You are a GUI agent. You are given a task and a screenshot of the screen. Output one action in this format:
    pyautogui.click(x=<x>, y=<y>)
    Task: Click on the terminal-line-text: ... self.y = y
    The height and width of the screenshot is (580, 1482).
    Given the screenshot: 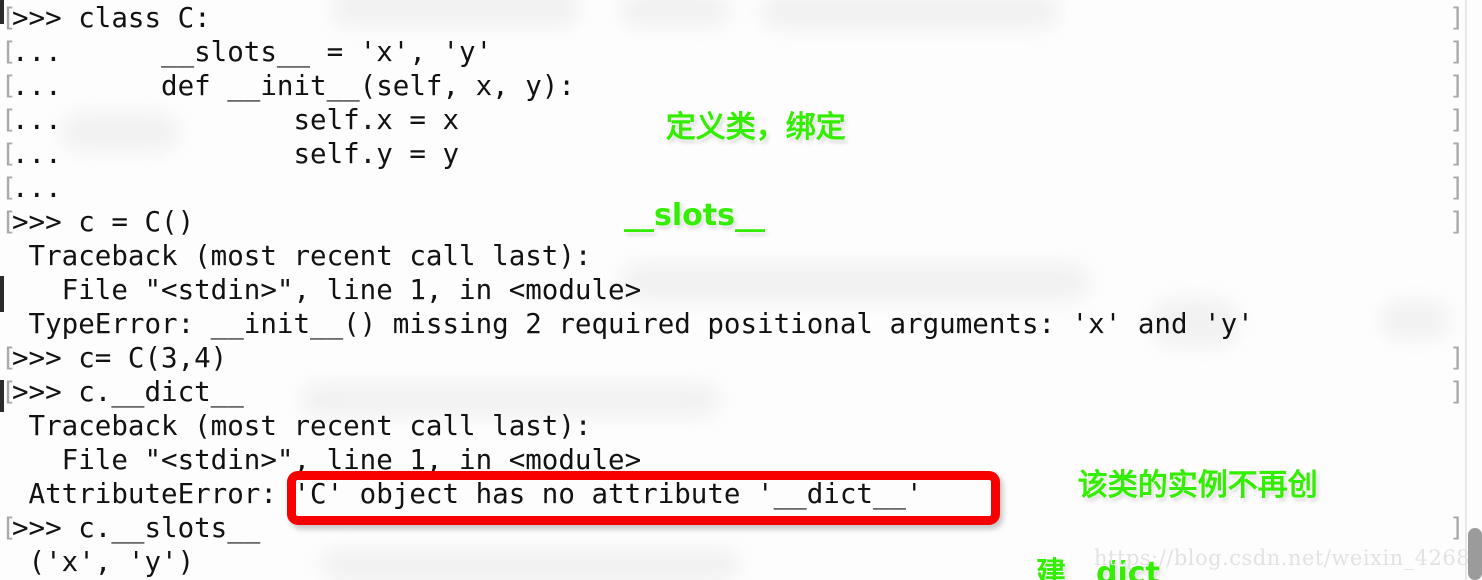 What is the action you would take?
    pyautogui.click(x=236, y=154)
    